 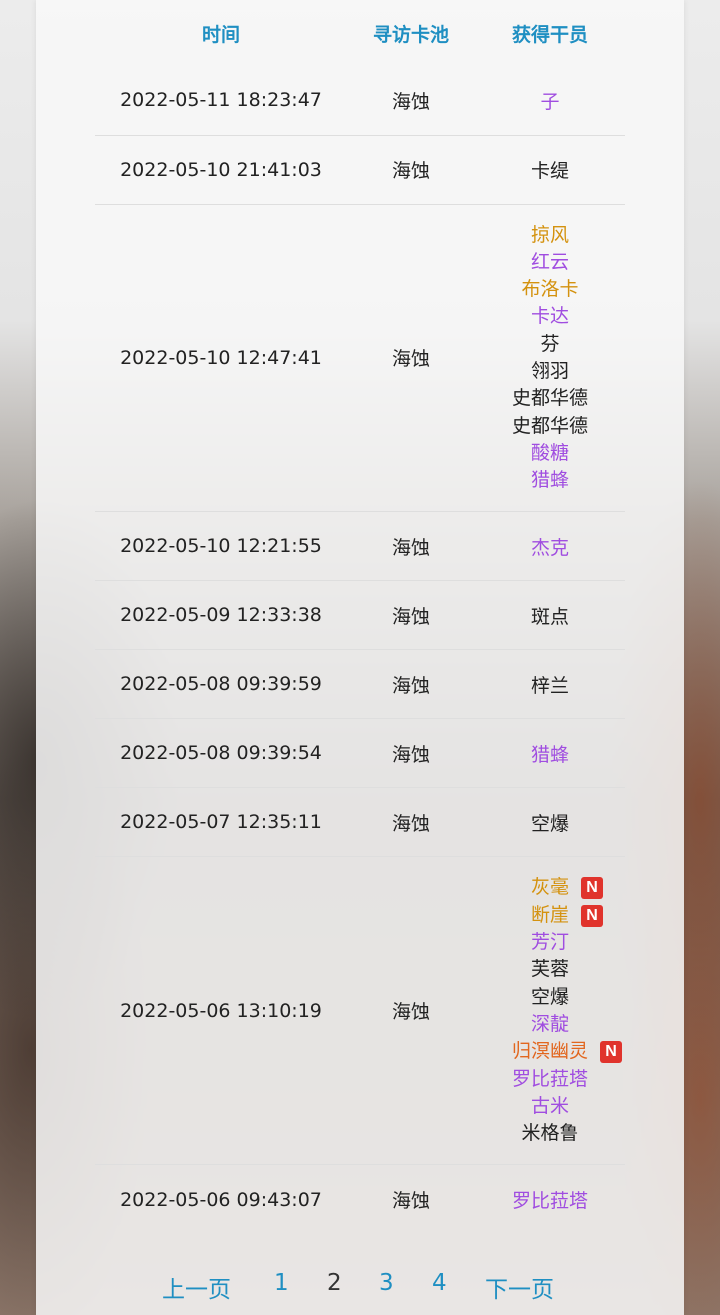 I want to click on operator-name: 梓兰, so click(x=549, y=685).